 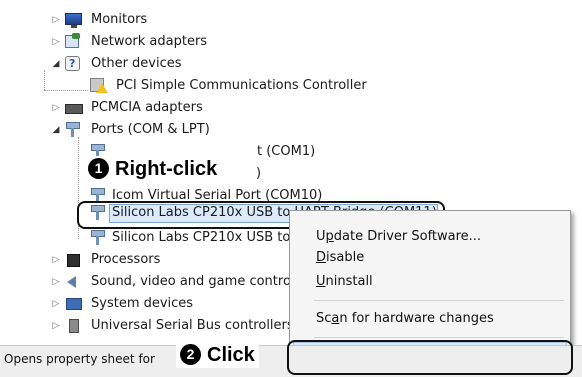 What do you see at coordinates (72, 64) in the screenshot?
I see `unknown-device-icon` at bounding box center [72, 64].